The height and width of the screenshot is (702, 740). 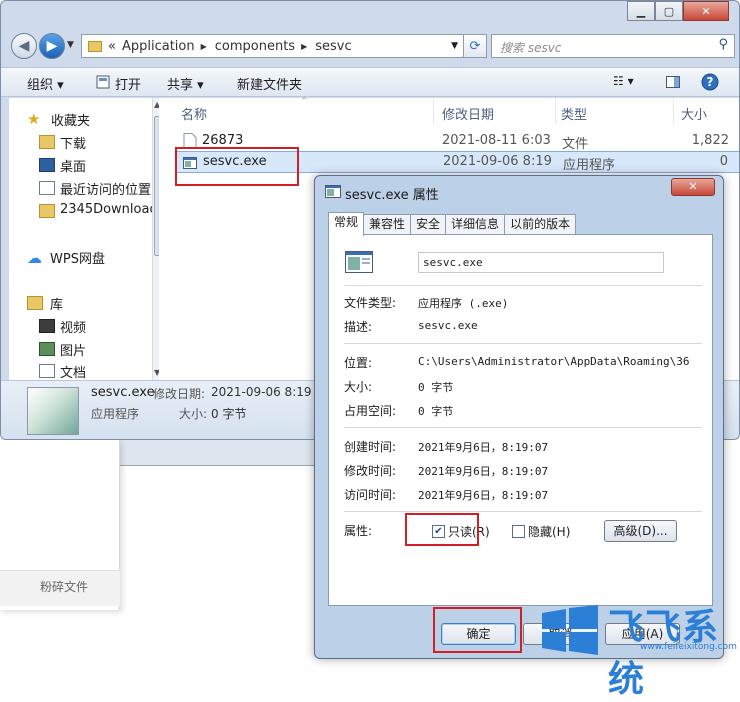 What do you see at coordinates (370, 495) in the screenshot?
I see `accessed-label: 访问时间:` at bounding box center [370, 495].